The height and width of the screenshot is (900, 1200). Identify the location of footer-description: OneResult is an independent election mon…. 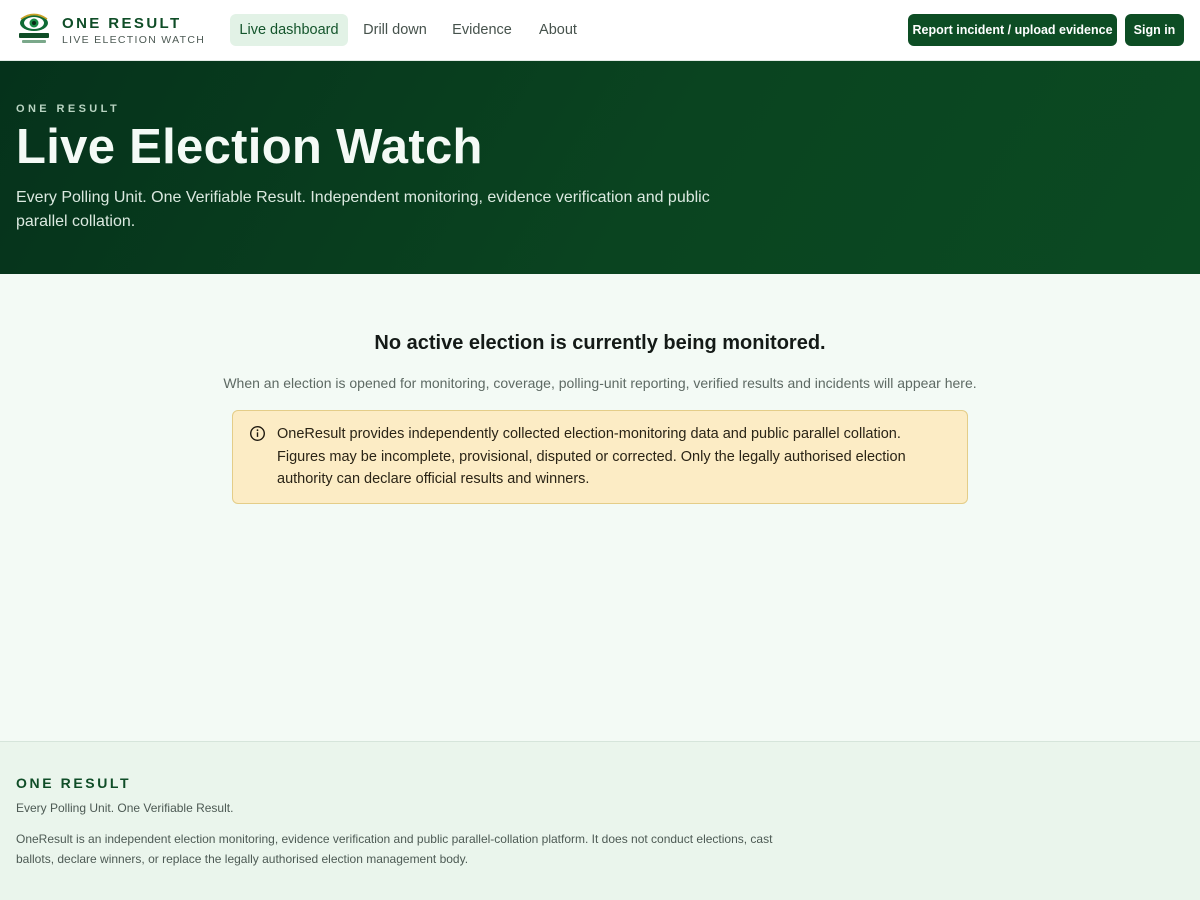
(394, 849).